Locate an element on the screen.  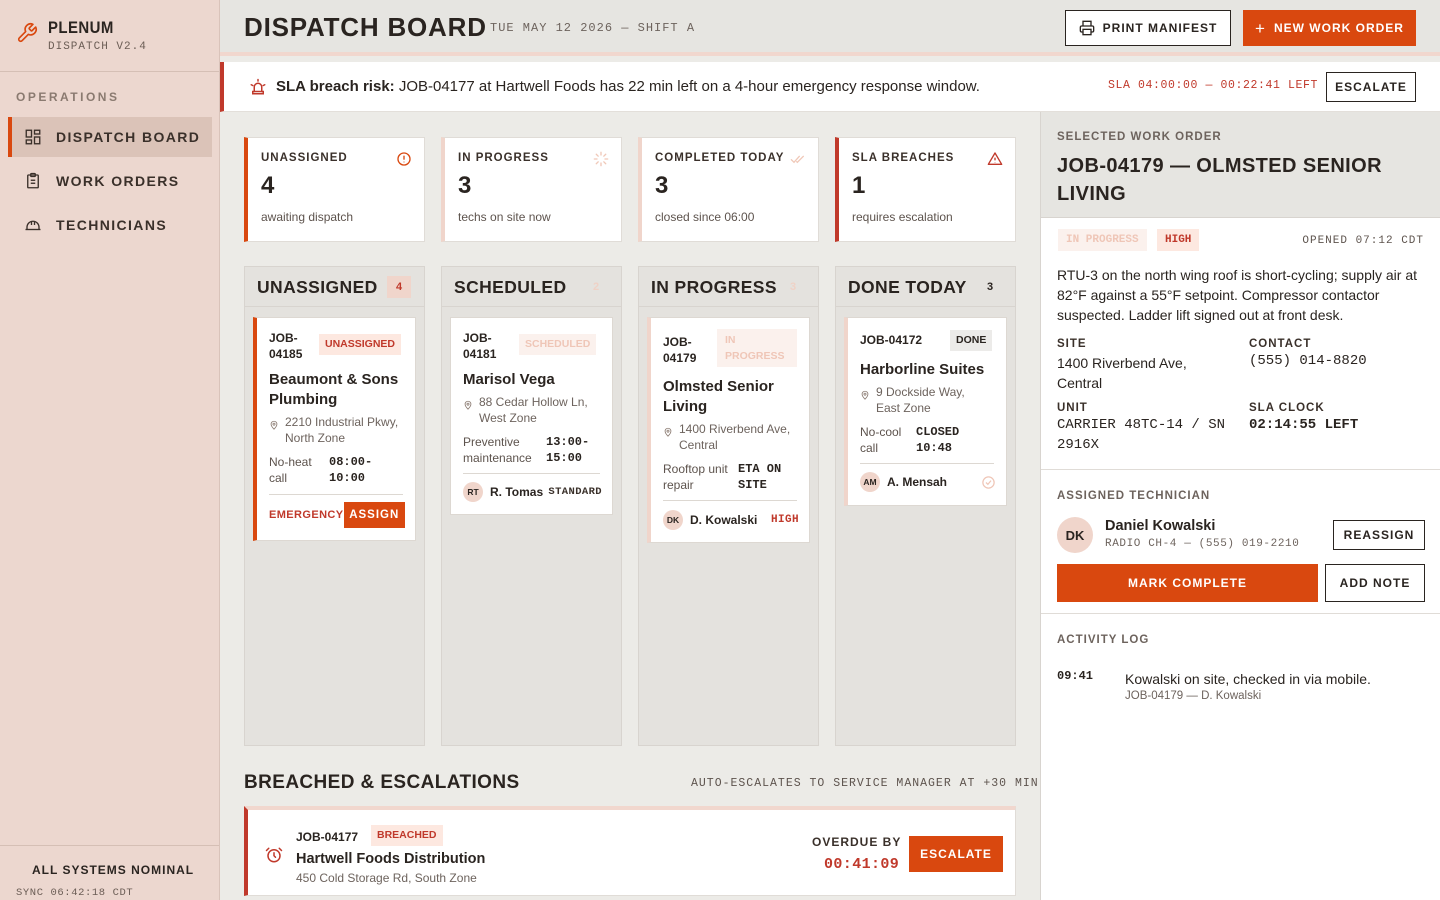
plus-icon: + is located at coordinates (1260, 28).